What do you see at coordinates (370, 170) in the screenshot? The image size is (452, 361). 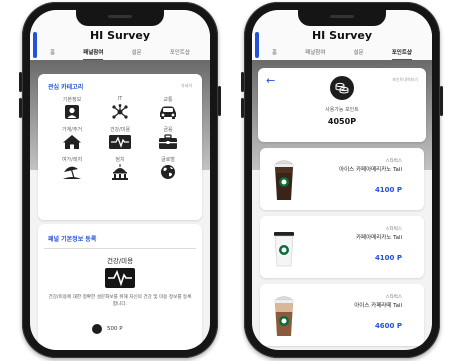 I see `product-name: 아이스 카페아메리카노 Tall` at bounding box center [370, 170].